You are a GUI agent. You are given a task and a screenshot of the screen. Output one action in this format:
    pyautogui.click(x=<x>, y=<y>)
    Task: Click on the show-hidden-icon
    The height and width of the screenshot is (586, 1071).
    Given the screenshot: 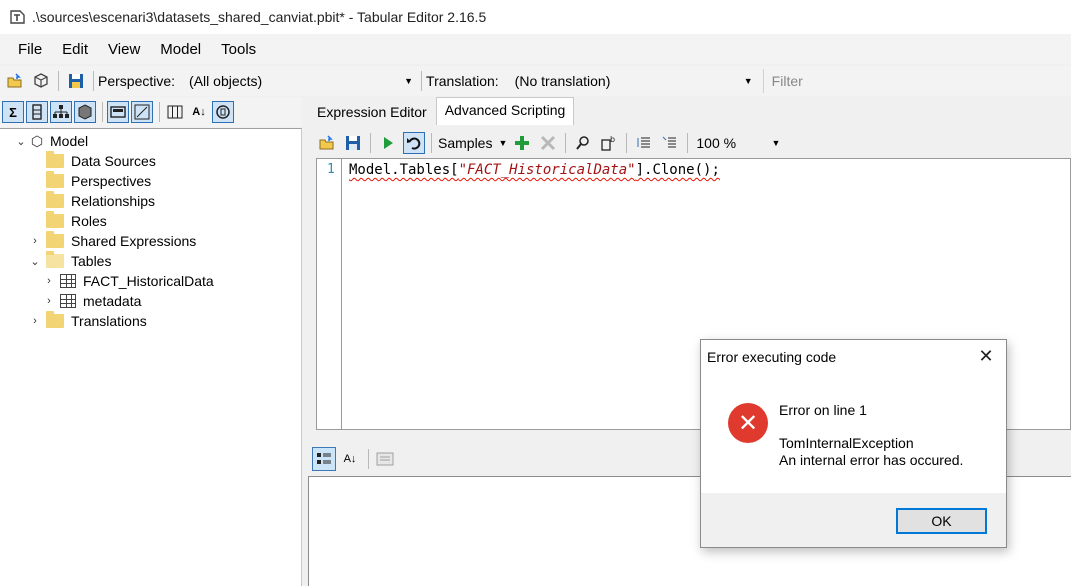 What is the action you would take?
    pyautogui.click(x=118, y=112)
    